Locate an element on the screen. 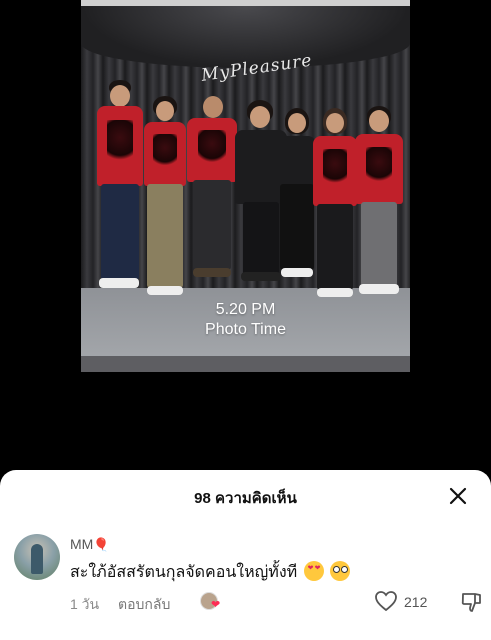  heart-eyes-emoji is located at coordinates (313, 571).